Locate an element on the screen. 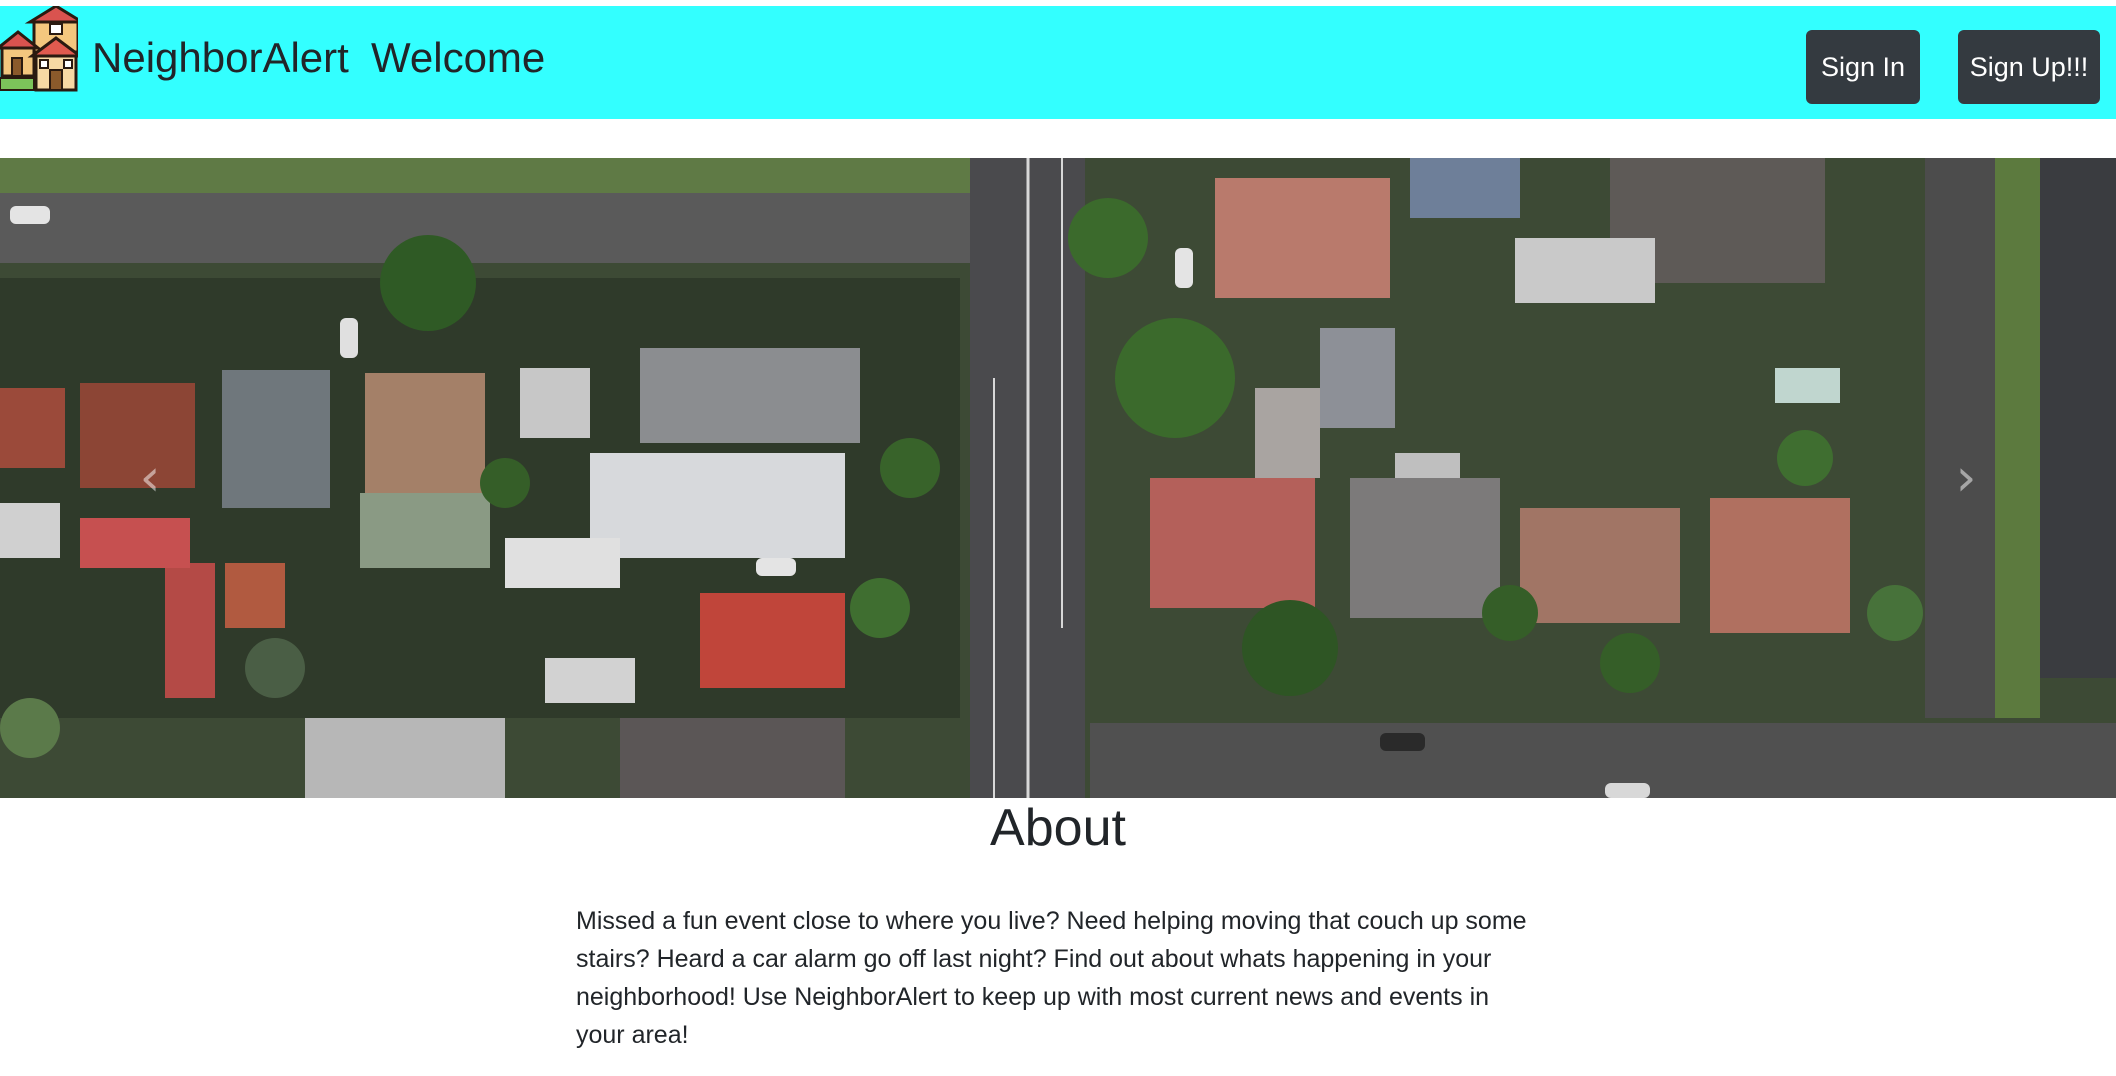  brand-link: NeighborAlert is located at coordinates (220, 58).